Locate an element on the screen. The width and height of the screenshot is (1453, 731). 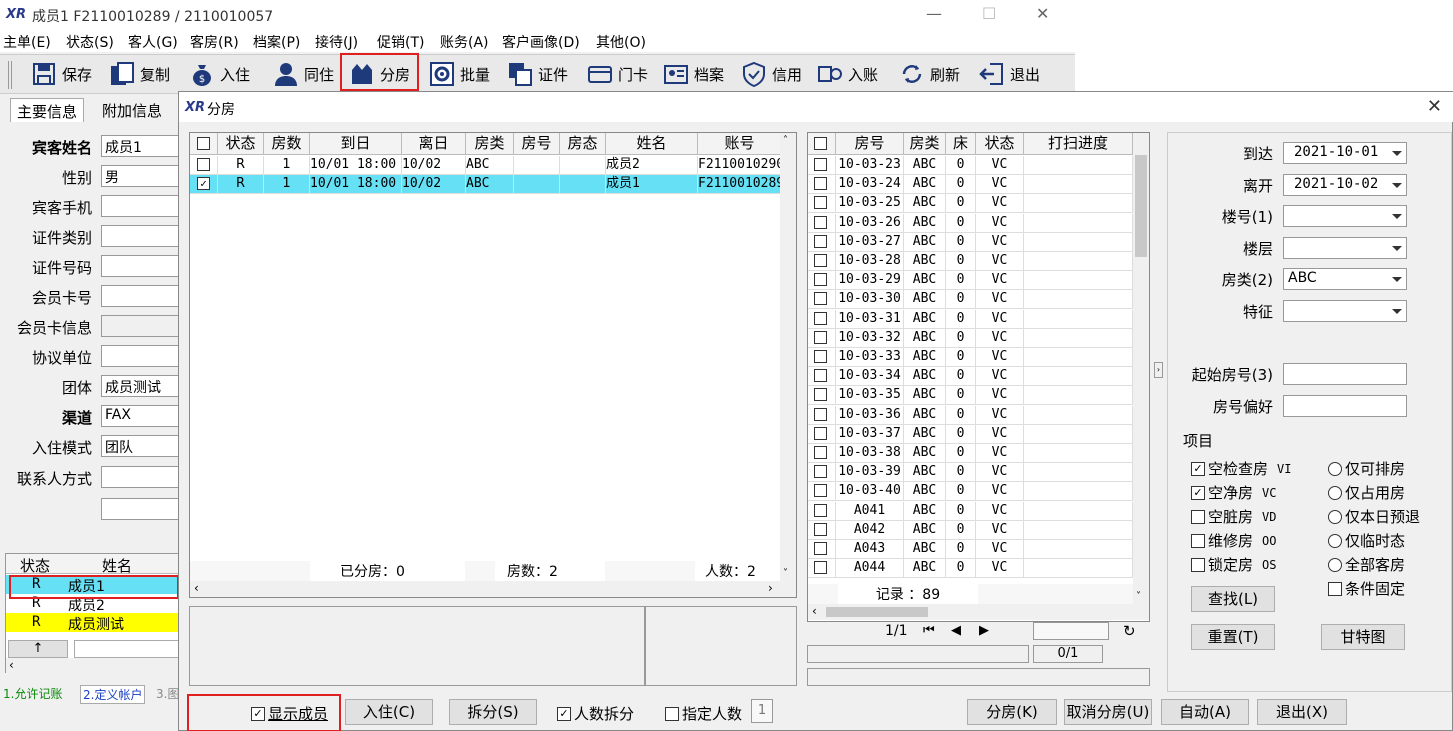
checkin-button: 入住(C) is located at coordinates (389, 712).